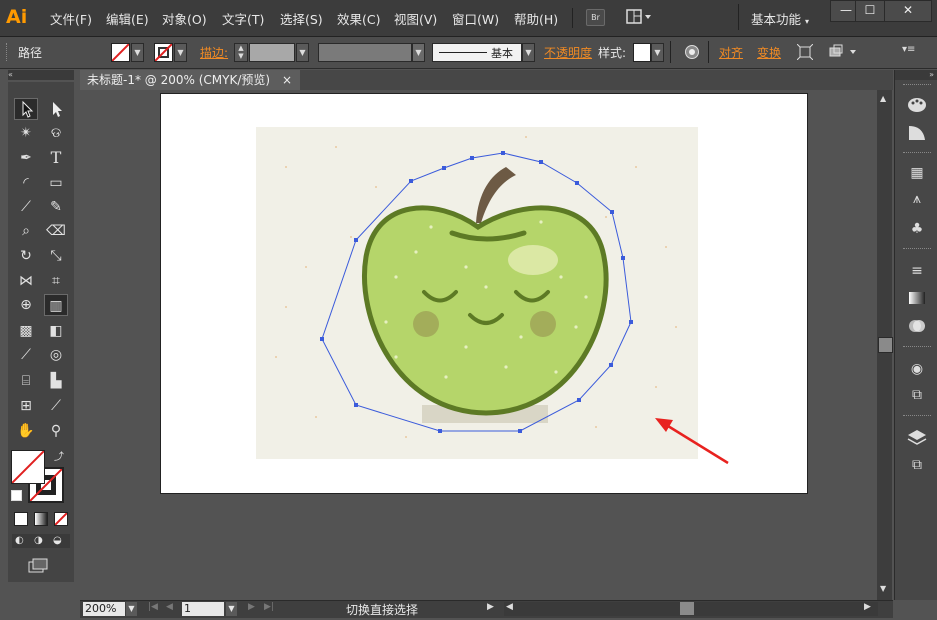  I want to click on gradient-panel-icon, so click(917, 298).